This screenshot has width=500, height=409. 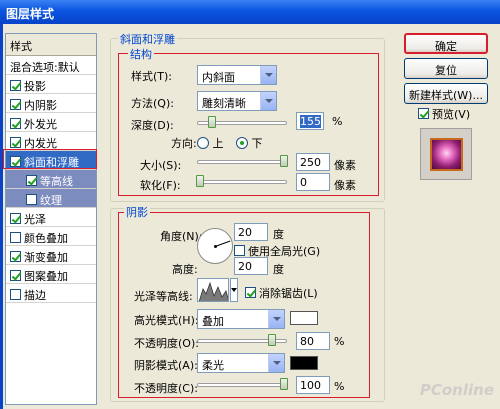 What do you see at coordinates (339, 386) in the screenshot?
I see `shadow-opacity-unit: %` at bounding box center [339, 386].